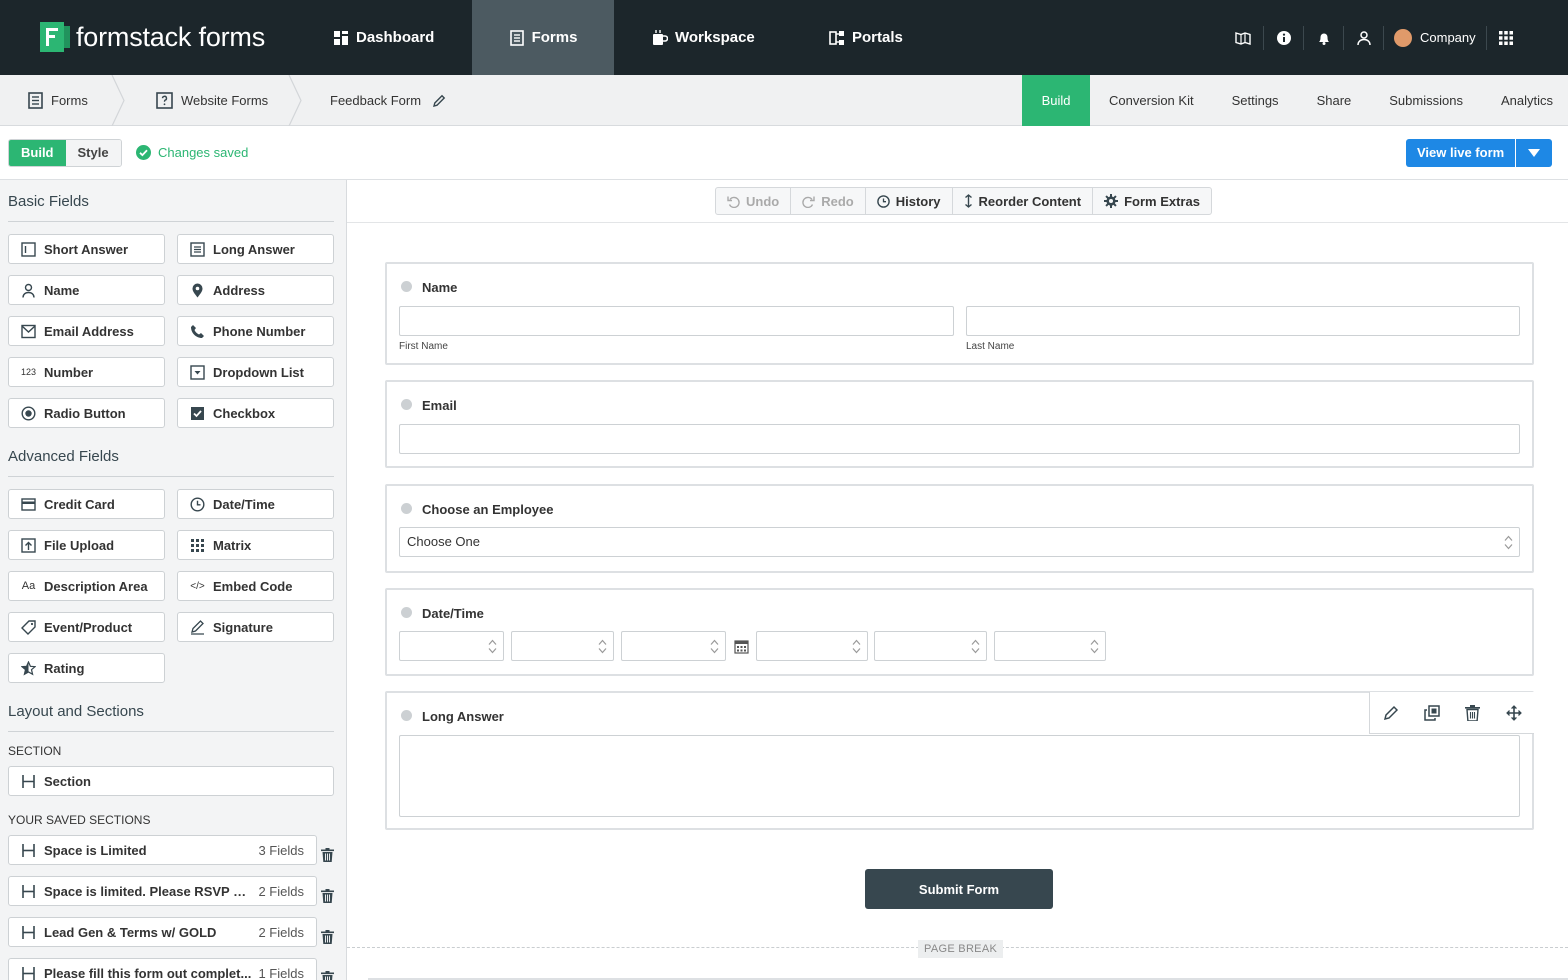 The image size is (1568, 980). I want to click on field-address: Address, so click(255, 290).